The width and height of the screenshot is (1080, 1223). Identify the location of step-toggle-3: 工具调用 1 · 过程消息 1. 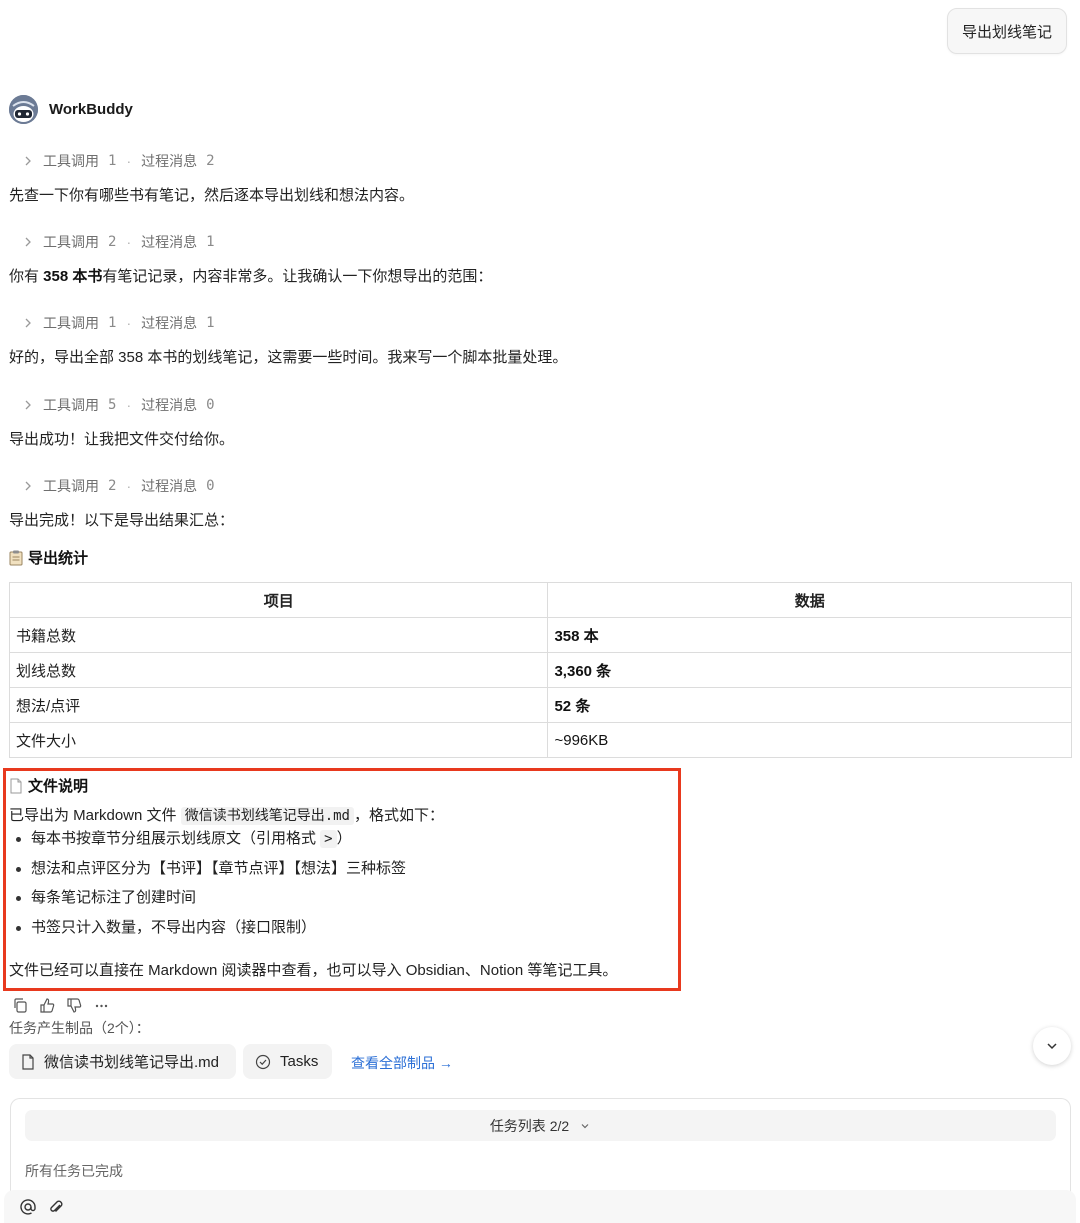
(118, 323).